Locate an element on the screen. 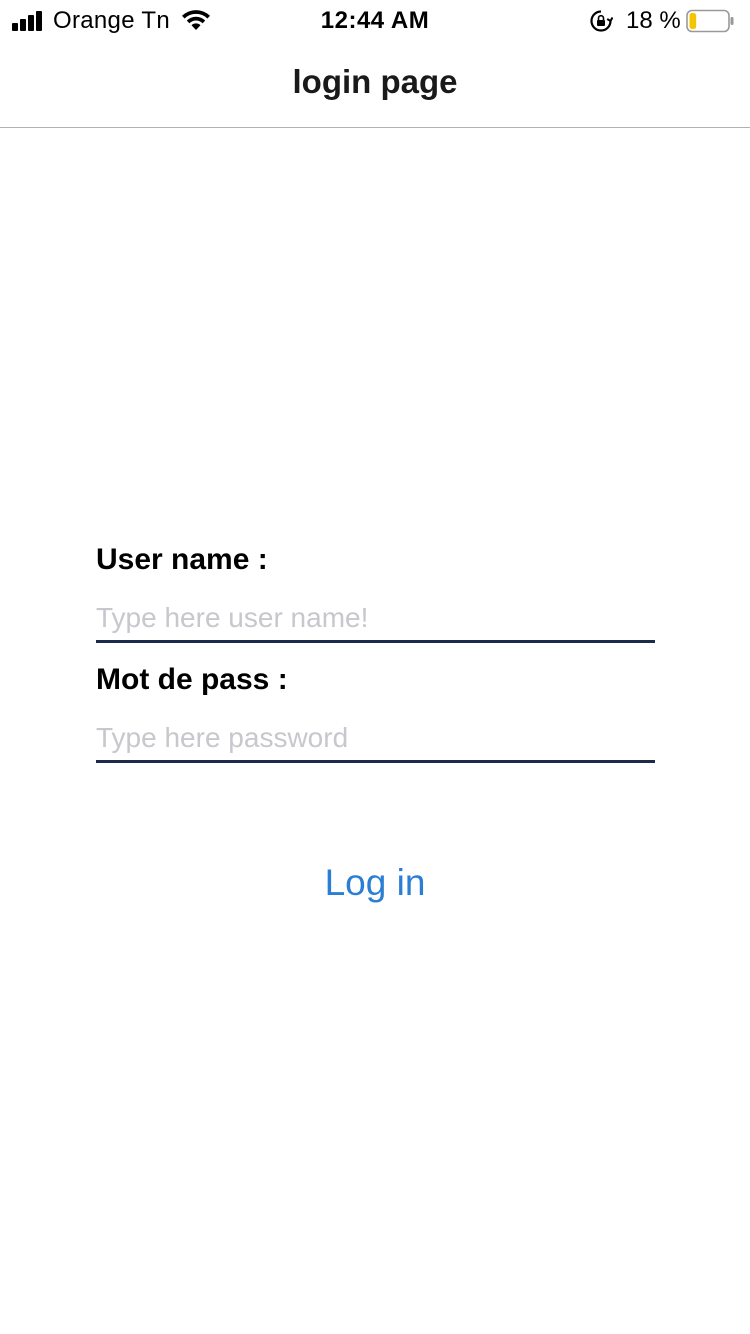 The image size is (750, 1334). password-input is located at coordinates (375, 739).